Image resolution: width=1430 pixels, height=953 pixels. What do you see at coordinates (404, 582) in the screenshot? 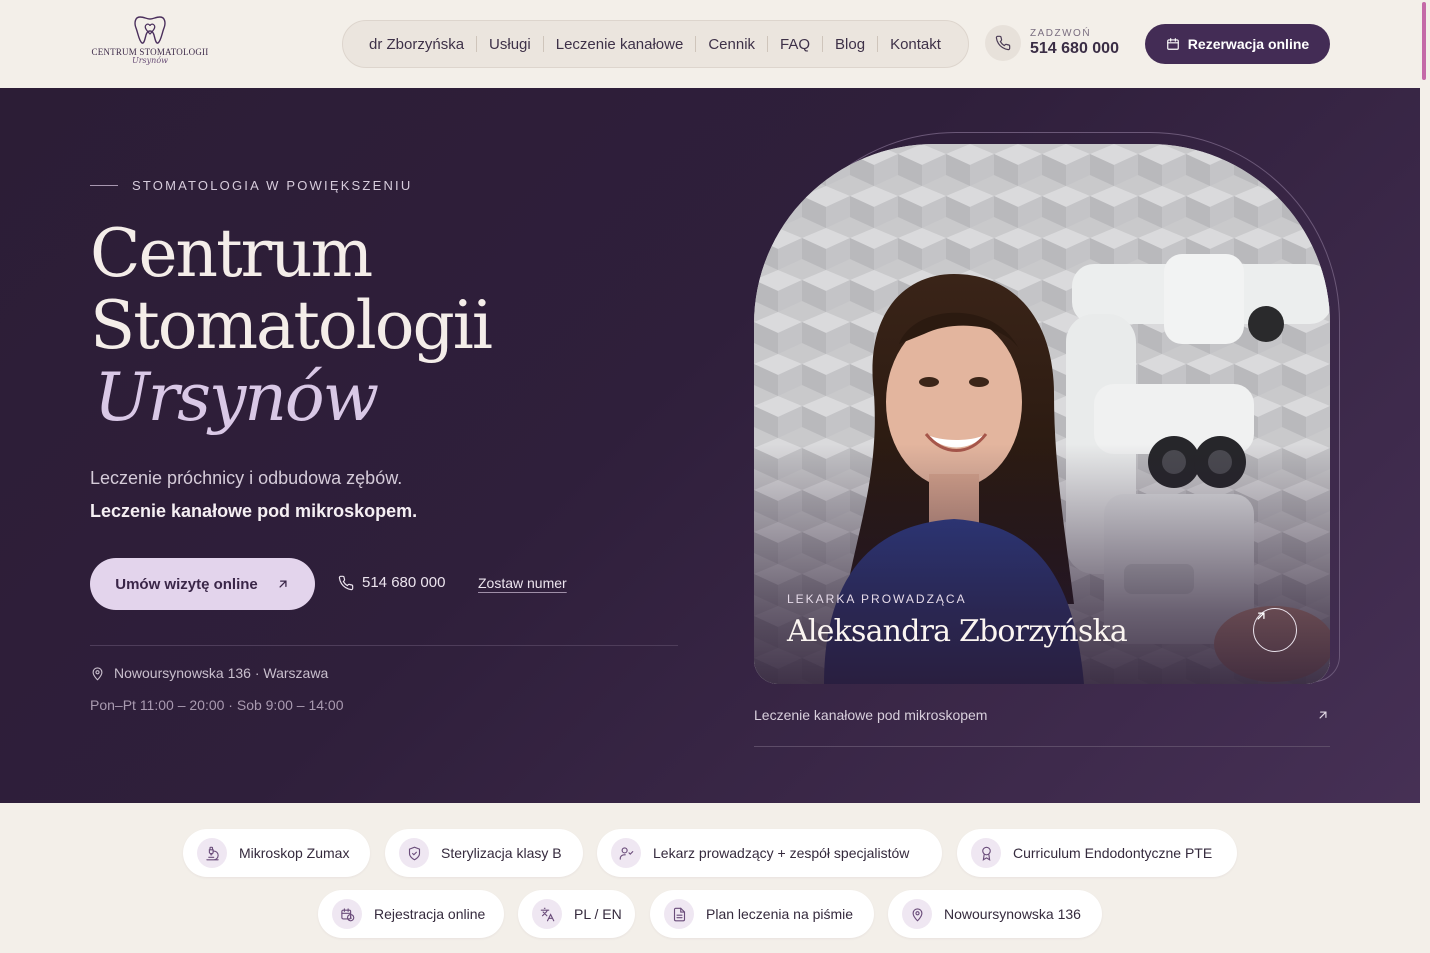
I see `hero-phone-number: 514 680 000` at bounding box center [404, 582].